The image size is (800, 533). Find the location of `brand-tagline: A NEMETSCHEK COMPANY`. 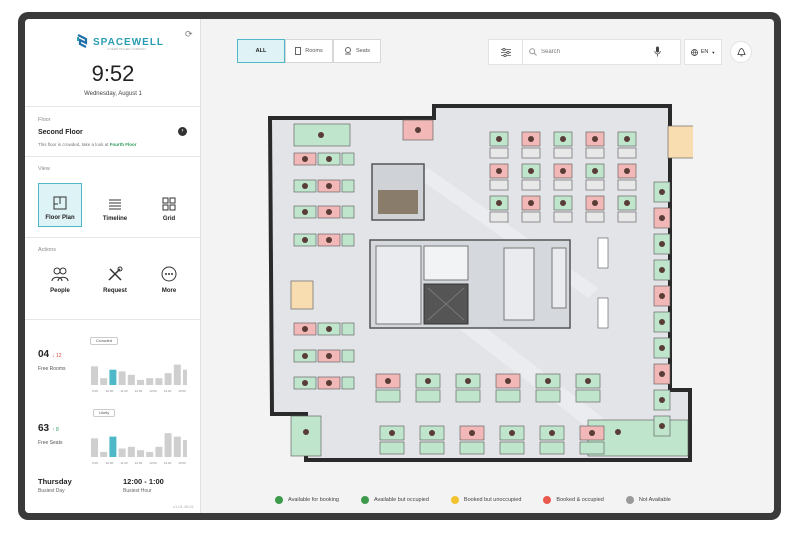

brand-tagline: A NEMETSCHEK COMPANY is located at coordinates (127, 49).